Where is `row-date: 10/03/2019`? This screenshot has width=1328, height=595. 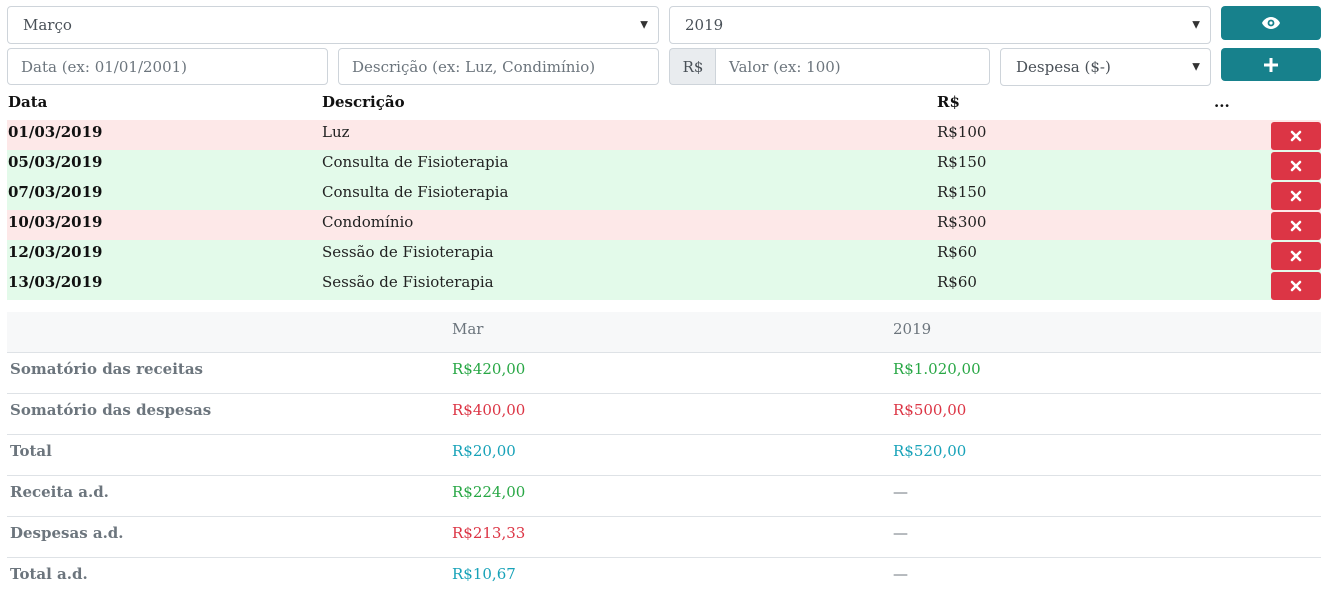
row-date: 10/03/2019 is located at coordinates (55, 222).